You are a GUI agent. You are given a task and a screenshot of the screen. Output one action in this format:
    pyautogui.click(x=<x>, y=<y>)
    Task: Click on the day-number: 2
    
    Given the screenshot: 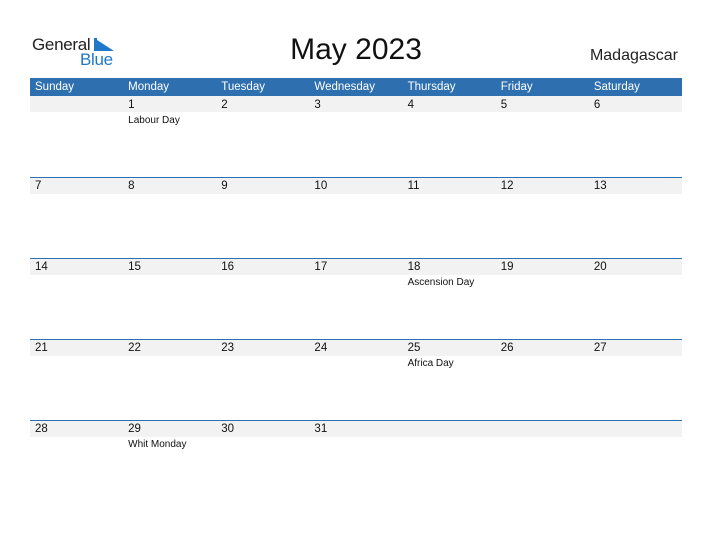 What is the action you would take?
    pyautogui.click(x=224, y=105)
    